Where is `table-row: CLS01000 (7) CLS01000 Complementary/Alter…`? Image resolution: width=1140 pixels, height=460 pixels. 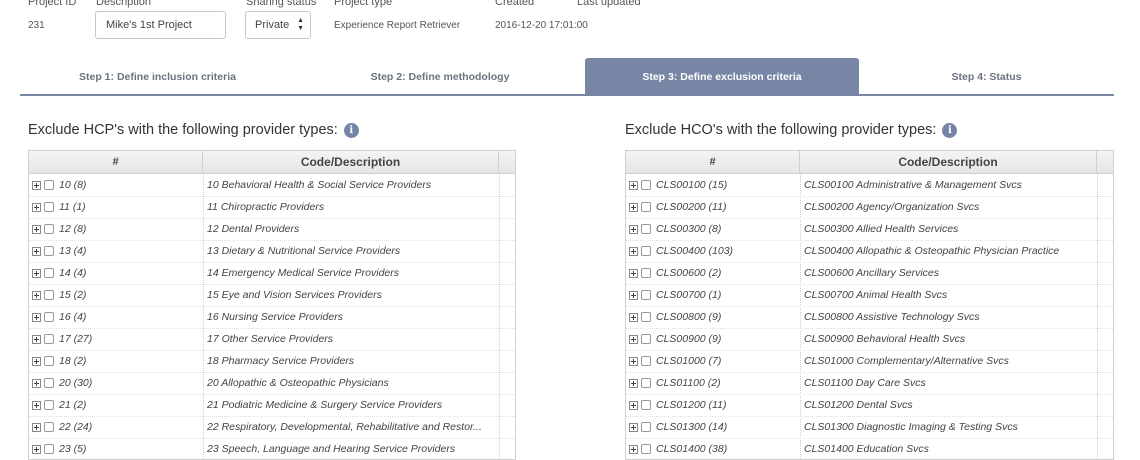 table-row: CLS01000 (7) CLS01000 Complementary/Alter… is located at coordinates (869, 361).